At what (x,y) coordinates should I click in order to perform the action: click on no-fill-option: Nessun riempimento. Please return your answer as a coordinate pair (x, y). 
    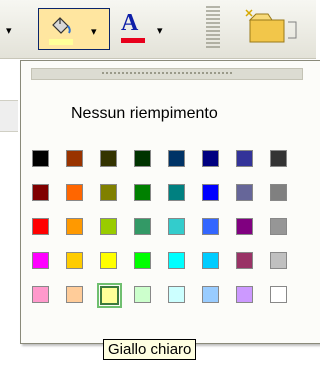
    Looking at the image, I should click on (144, 114).